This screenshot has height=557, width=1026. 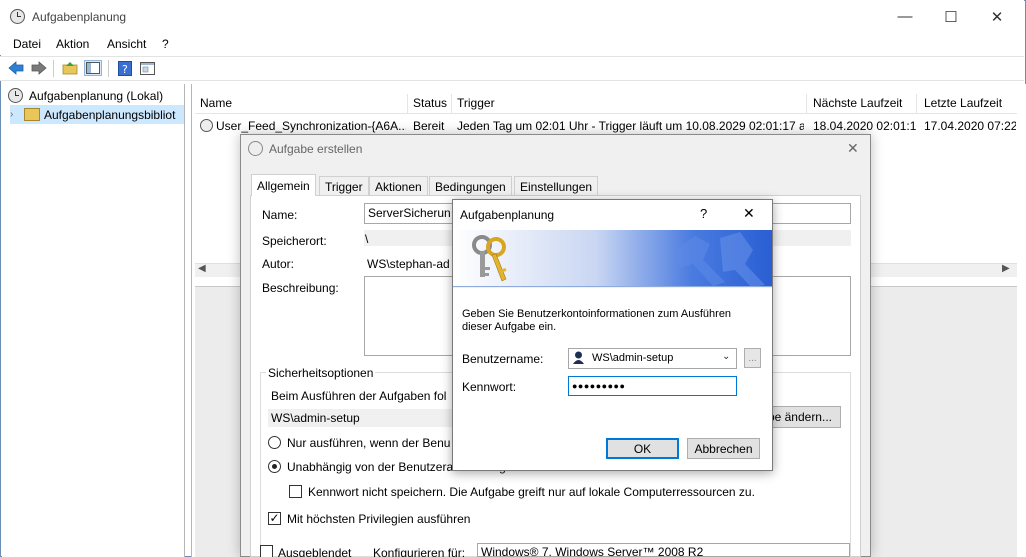 I want to click on user-account-value: WS\admin-setup, so click(x=315, y=418).